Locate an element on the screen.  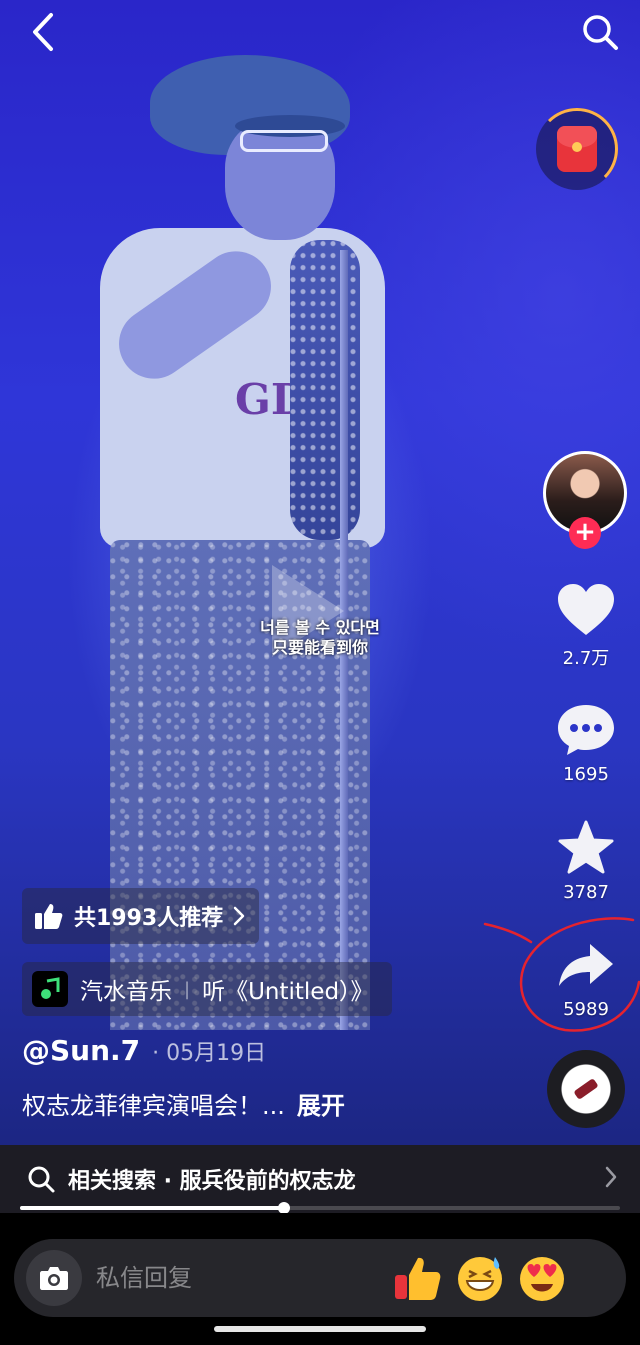
search-button is located at coordinates (600, 32).